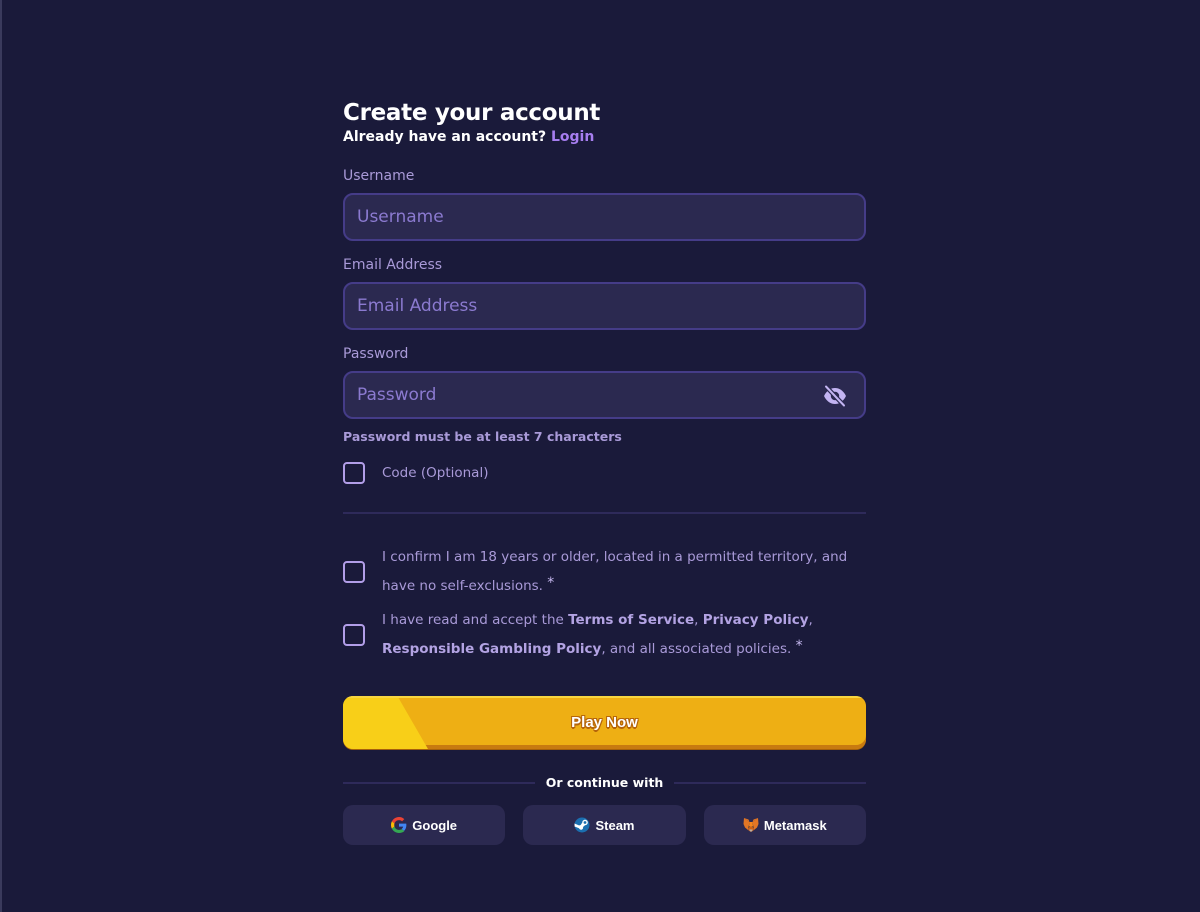 The width and height of the screenshot is (1200, 912). I want to click on code-option: Code (Optional), so click(604, 473).